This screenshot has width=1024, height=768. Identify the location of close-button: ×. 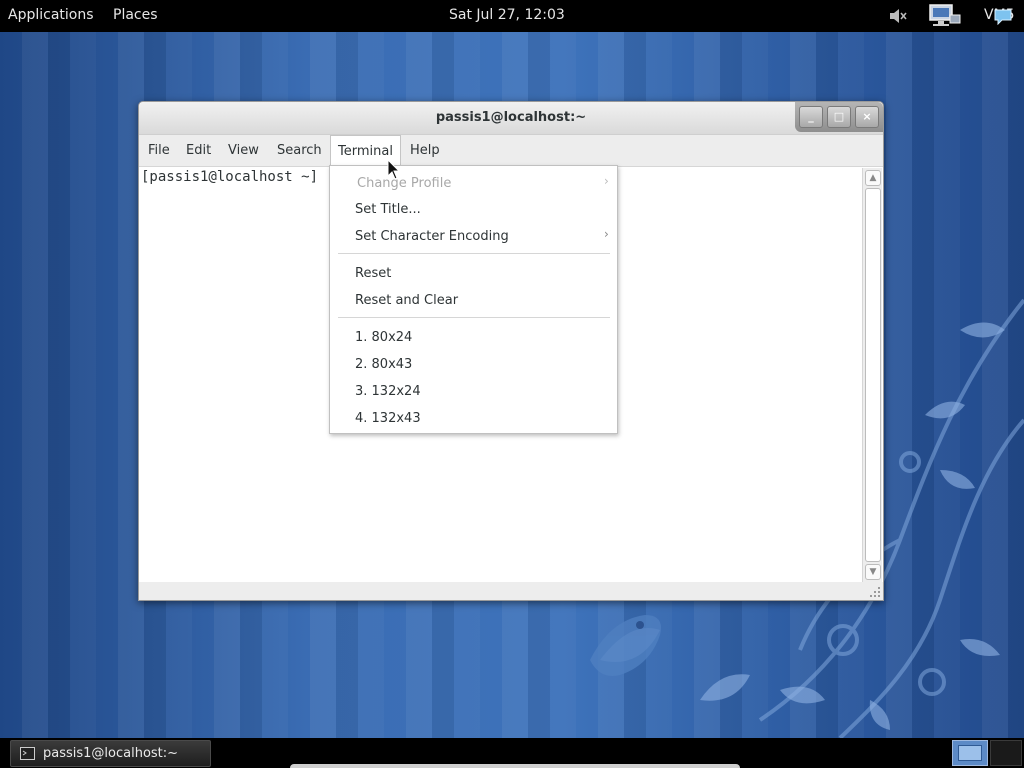
(867, 117).